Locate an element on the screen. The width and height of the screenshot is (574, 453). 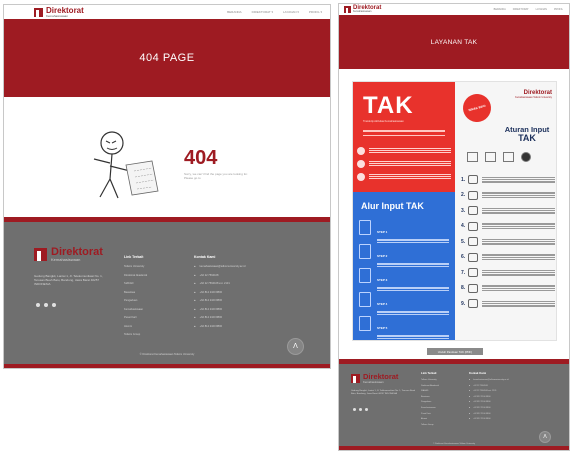
footer-logo-subtitle: Kemahasiswaan is located at coordinates (66, 259).